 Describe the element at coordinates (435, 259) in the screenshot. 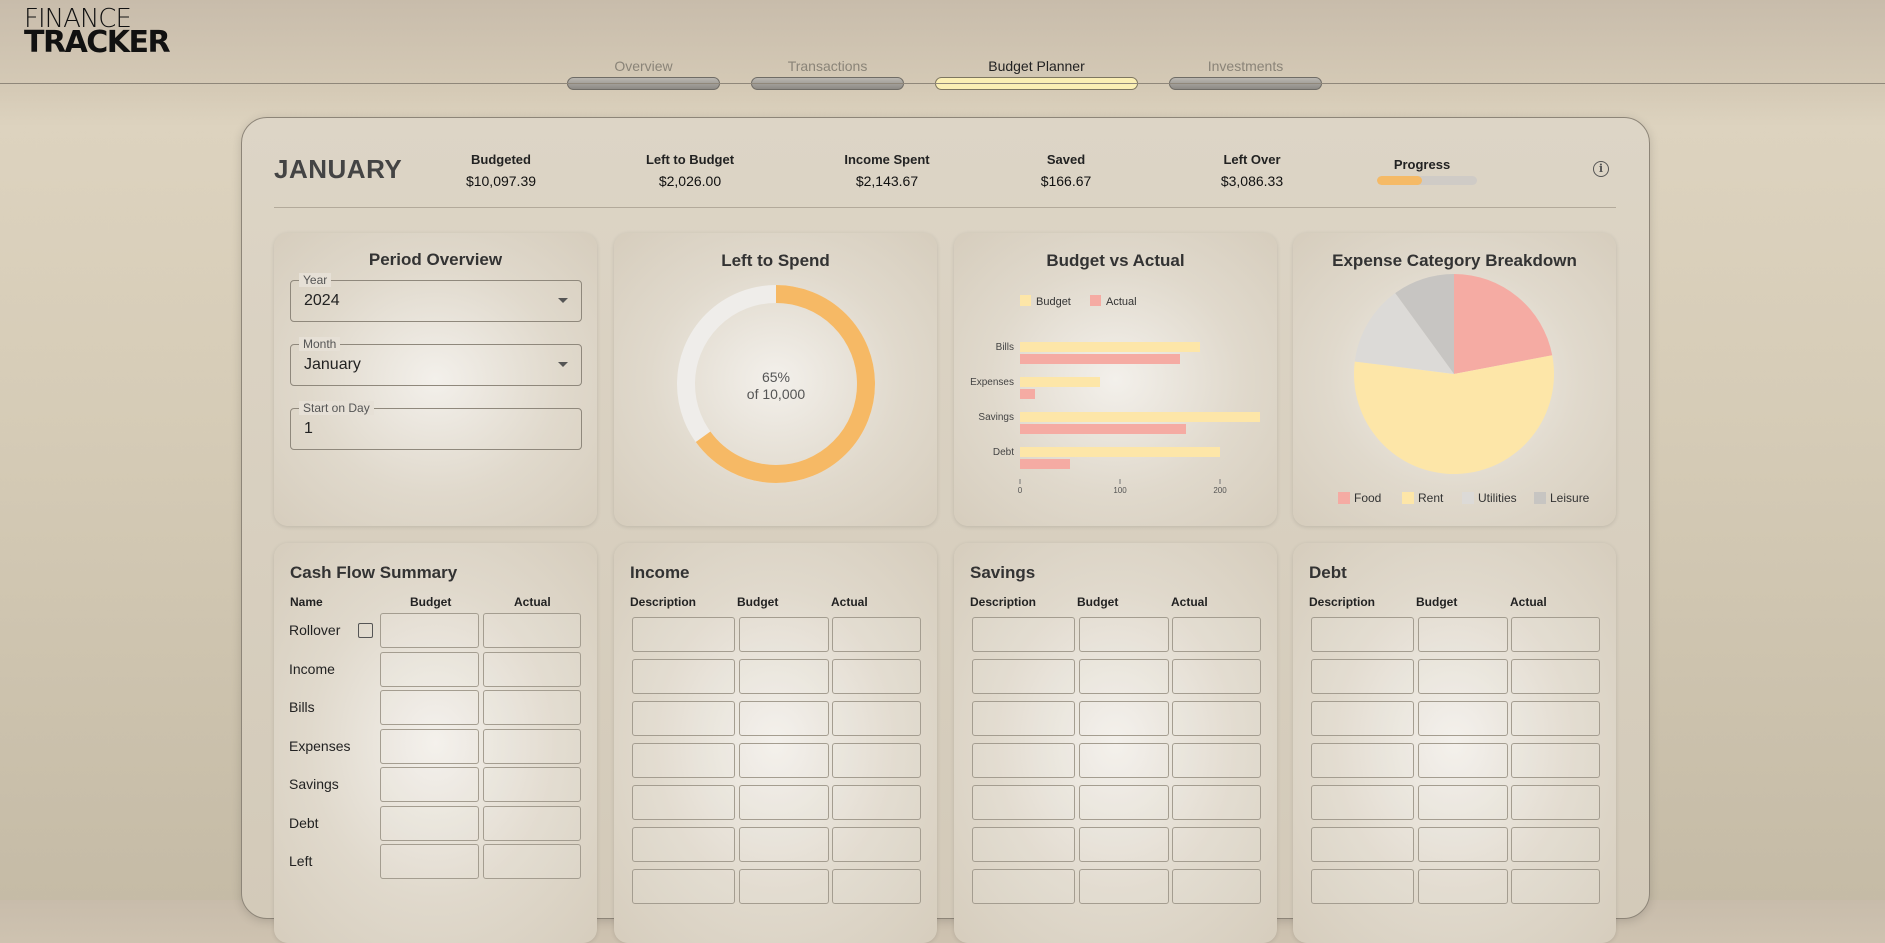

I see `card-title: Period Overview` at that location.